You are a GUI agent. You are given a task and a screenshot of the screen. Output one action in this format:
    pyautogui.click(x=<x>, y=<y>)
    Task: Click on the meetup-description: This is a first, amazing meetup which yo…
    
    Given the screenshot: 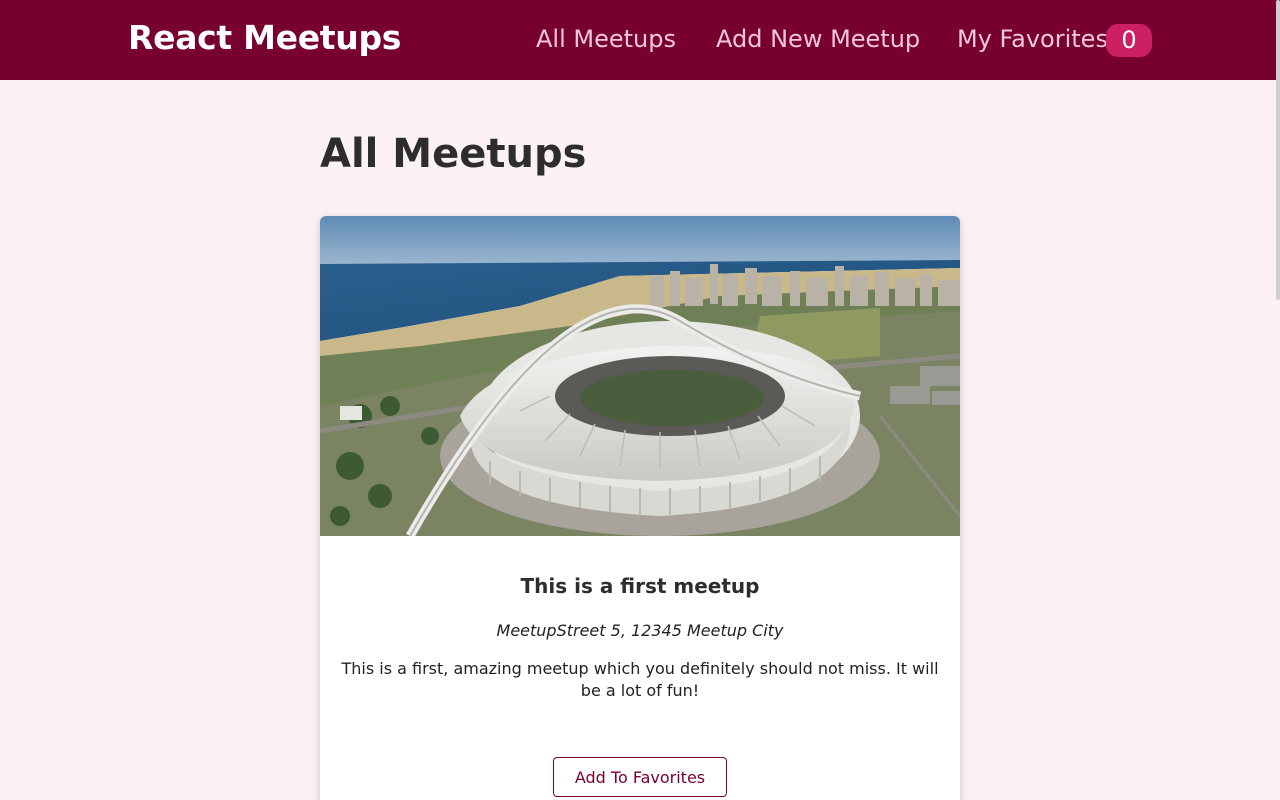 What is the action you would take?
    pyautogui.click(x=640, y=679)
    